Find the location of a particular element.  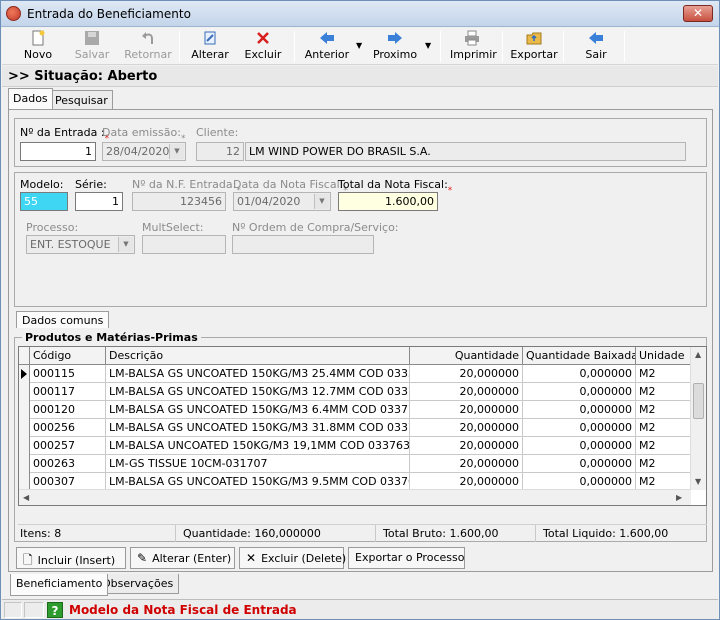

retornar-button: Retornar is located at coordinates (148, 46).